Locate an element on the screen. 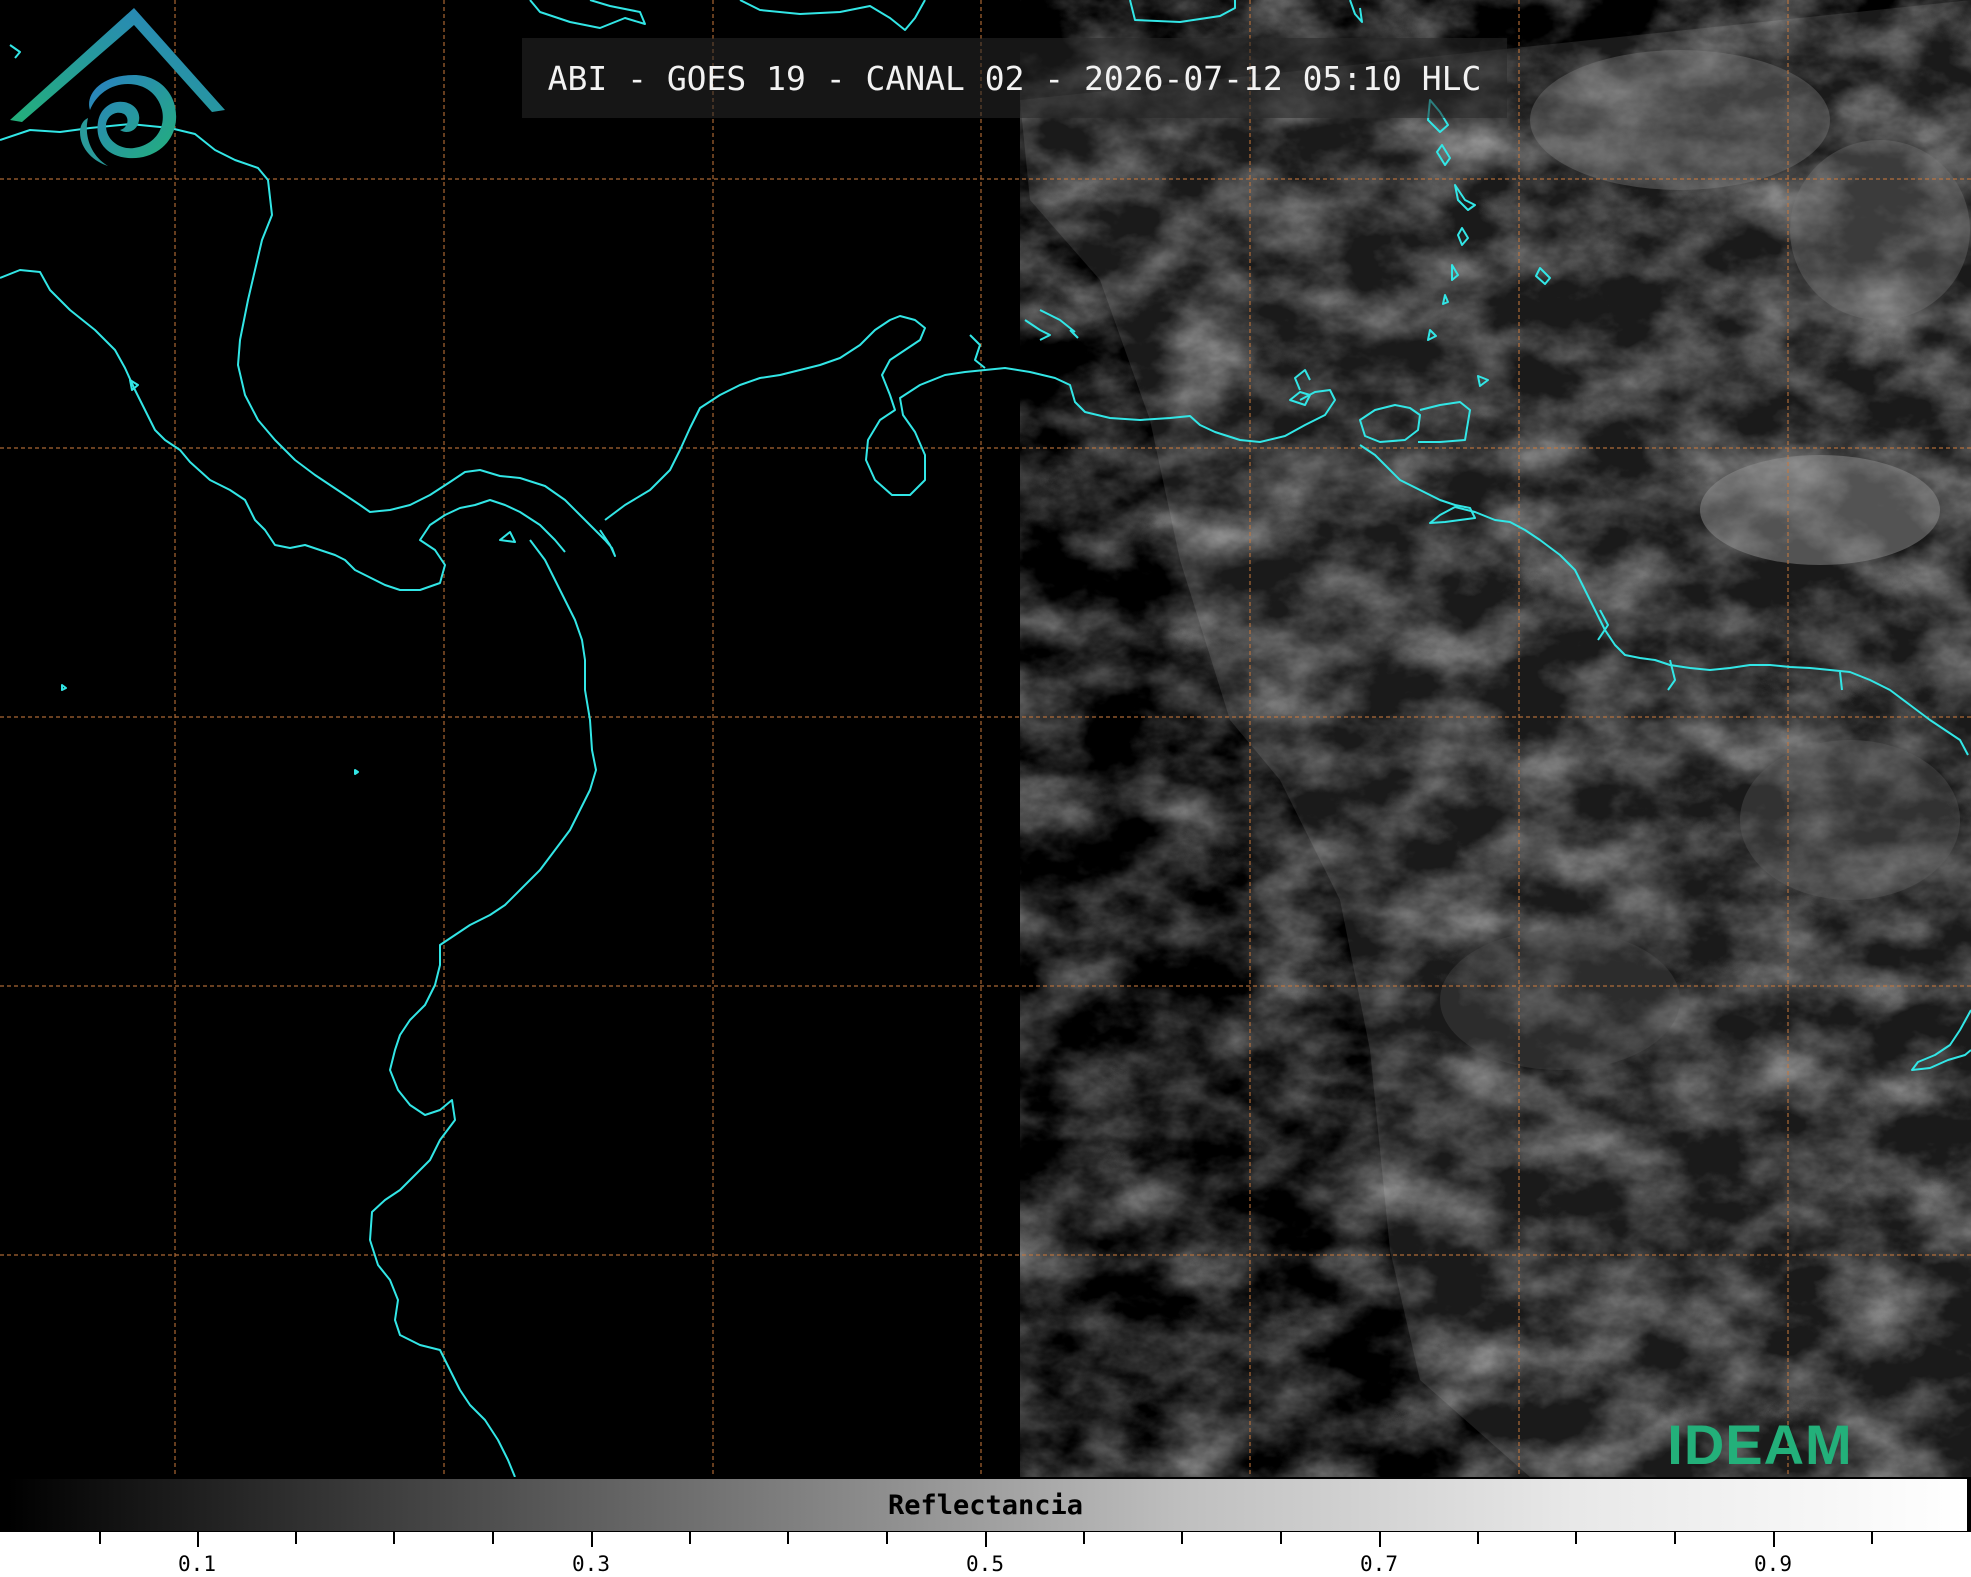 The width and height of the screenshot is (1971, 1577). colorbar-axis: 0.1 0.3 0.5 0.7 0.9 is located at coordinates (985, 1554).